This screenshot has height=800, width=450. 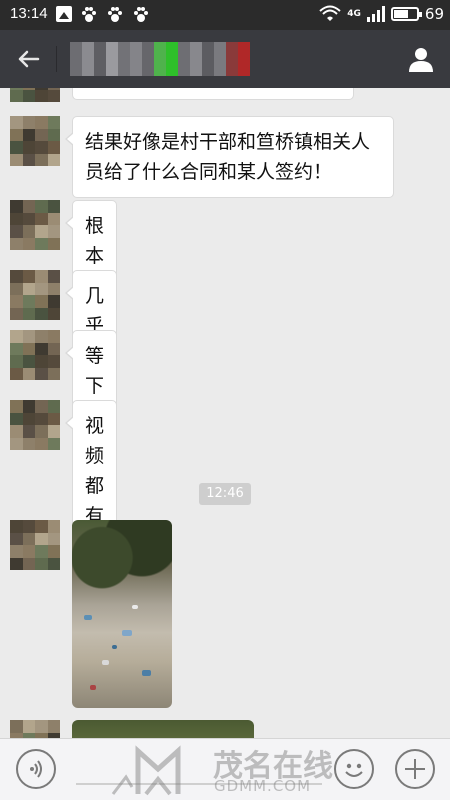 What do you see at coordinates (199, 784) in the screenshot?
I see `message-input` at bounding box center [199, 784].